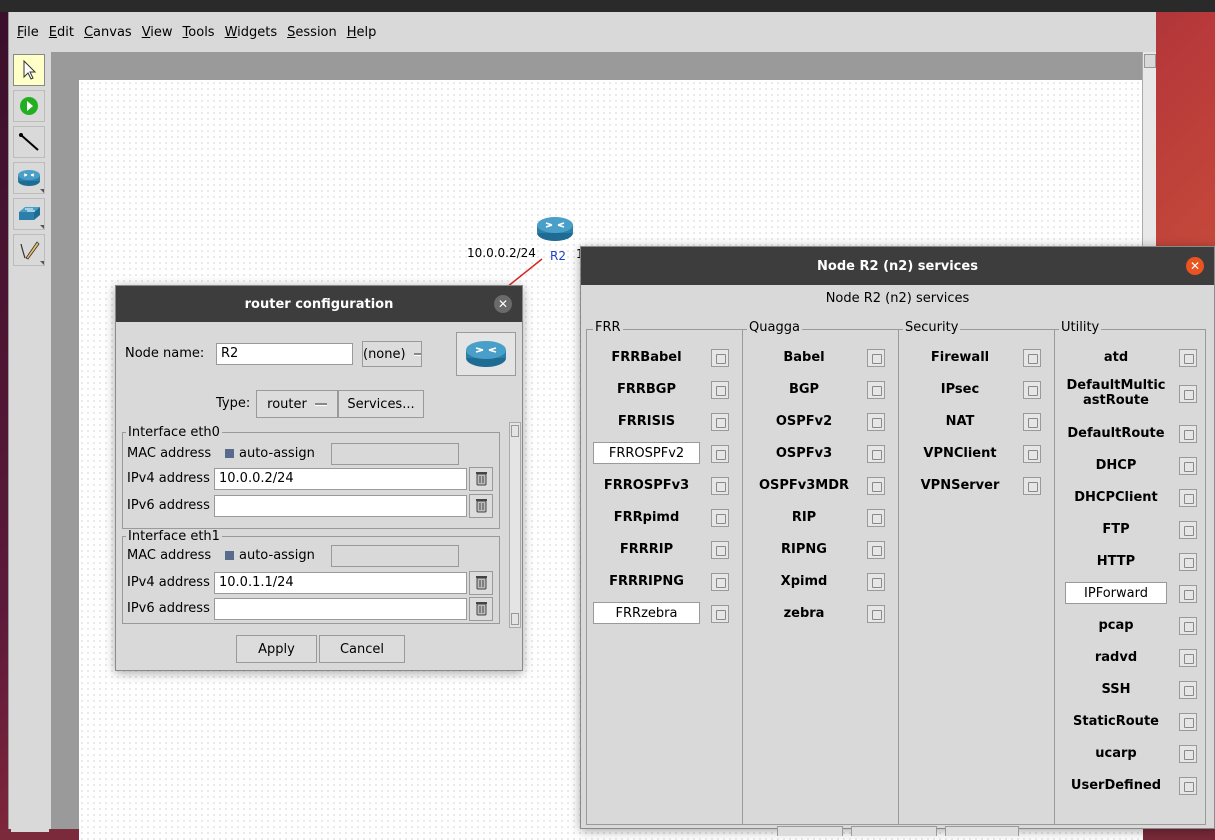  What do you see at coordinates (1116, 529) in the screenshot?
I see `service-ftp: FTP` at bounding box center [1116, 529].